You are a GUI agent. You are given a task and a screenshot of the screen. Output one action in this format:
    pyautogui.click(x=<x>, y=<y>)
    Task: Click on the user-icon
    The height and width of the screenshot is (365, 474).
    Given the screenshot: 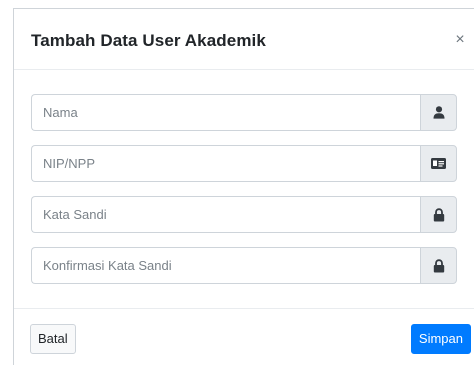 What is the action you would take?
    pyautogui.click(x=438, y=112)
    